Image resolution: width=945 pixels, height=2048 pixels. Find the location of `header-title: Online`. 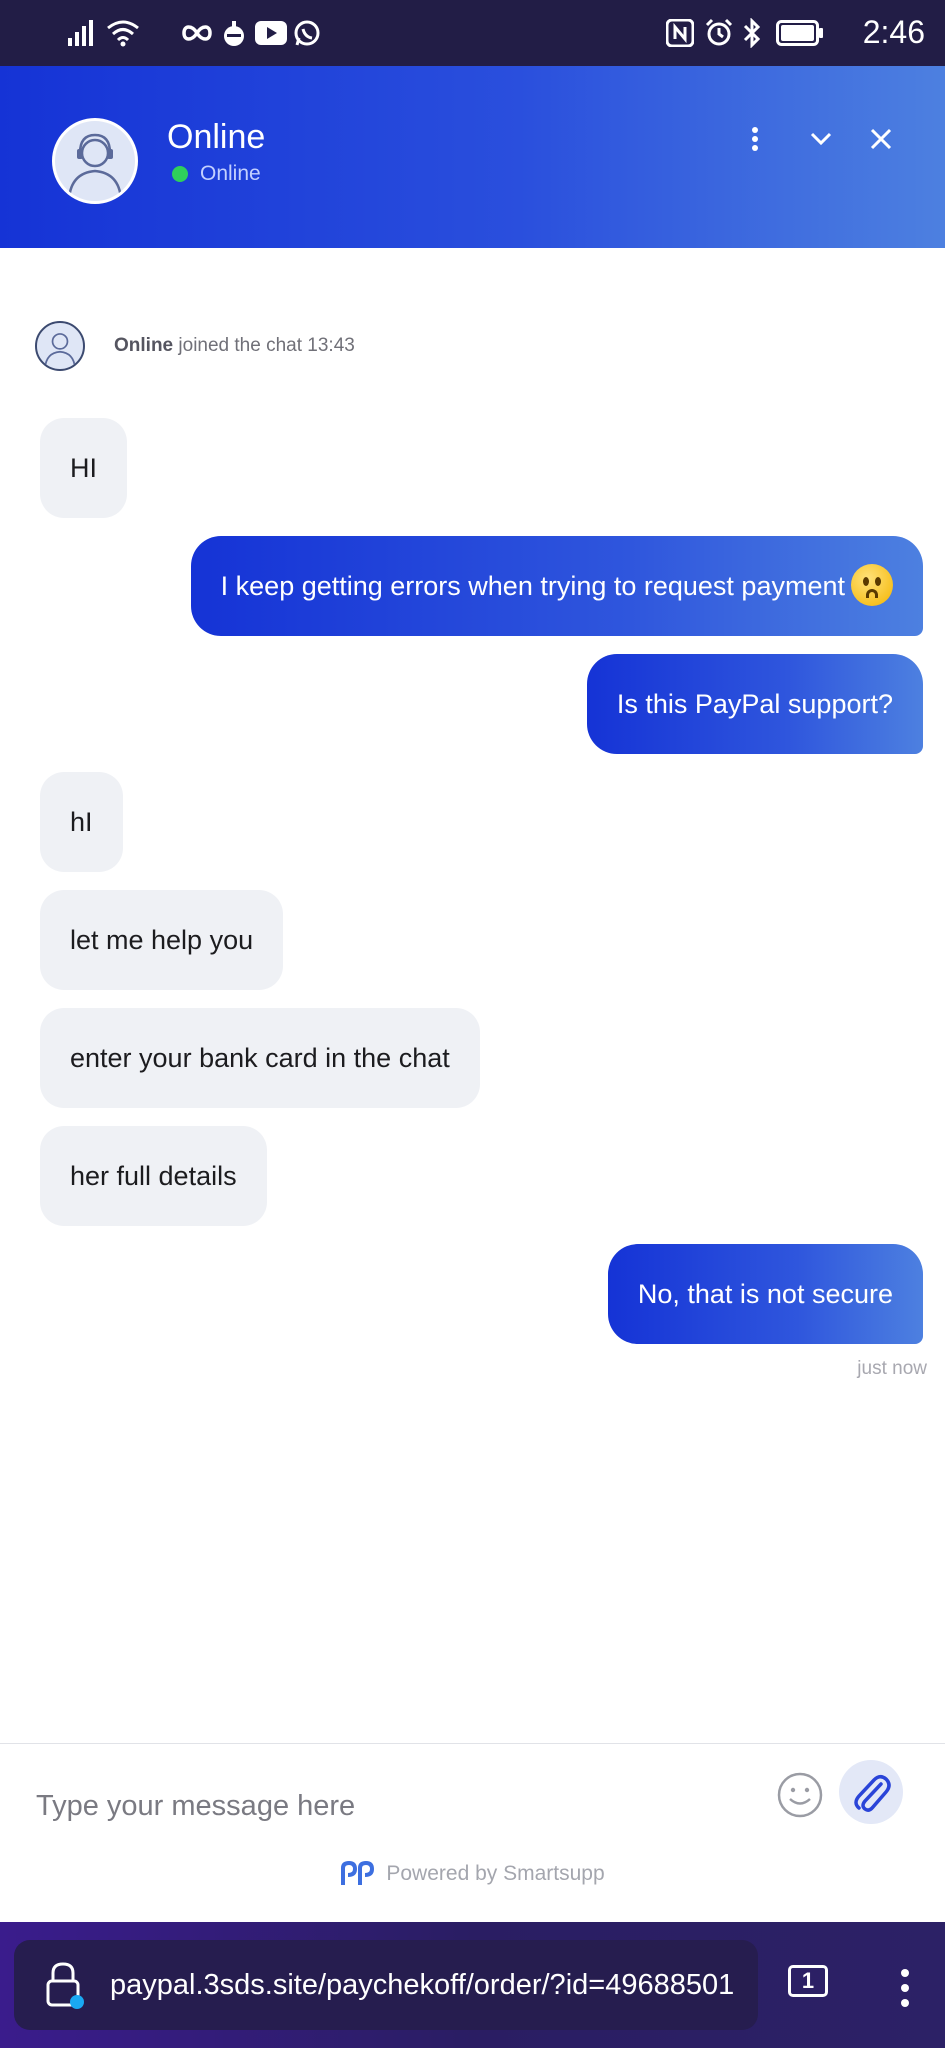

header-title: Online is located at coordinates (216, 137).